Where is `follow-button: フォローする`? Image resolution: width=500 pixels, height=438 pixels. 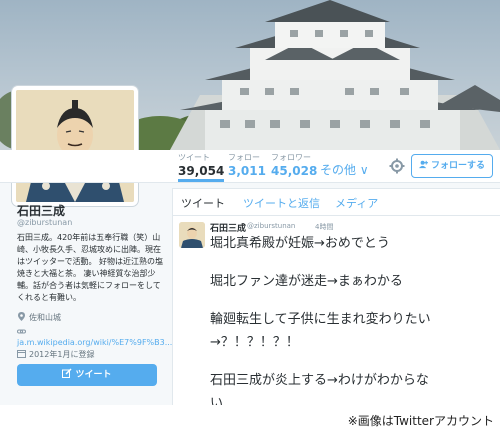
follow-button: フォローする is located at coordinates (452, 166).